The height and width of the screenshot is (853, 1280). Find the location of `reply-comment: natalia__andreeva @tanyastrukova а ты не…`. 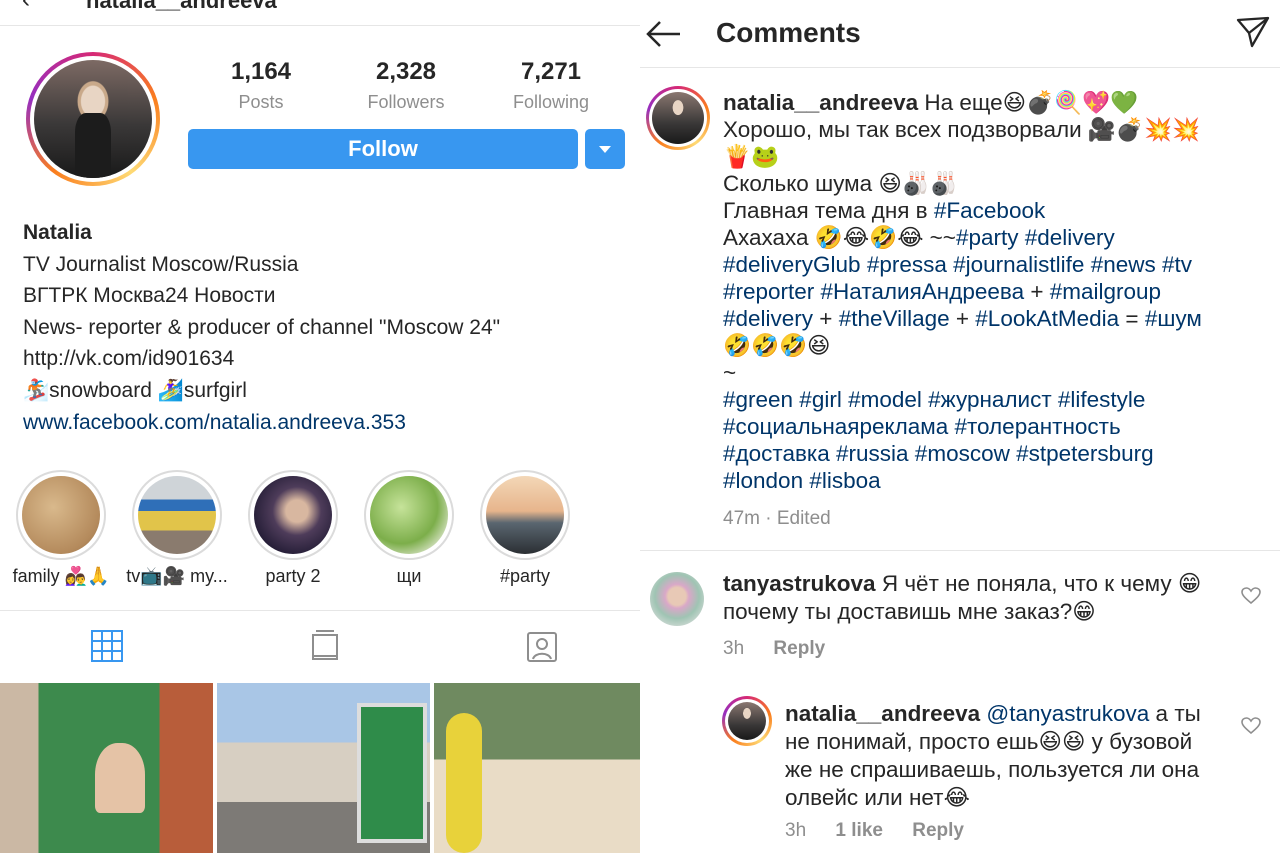

reply-comment: natalia__andreeva @tanyastrukova а ты не… is located at coordinates (1010, 756).